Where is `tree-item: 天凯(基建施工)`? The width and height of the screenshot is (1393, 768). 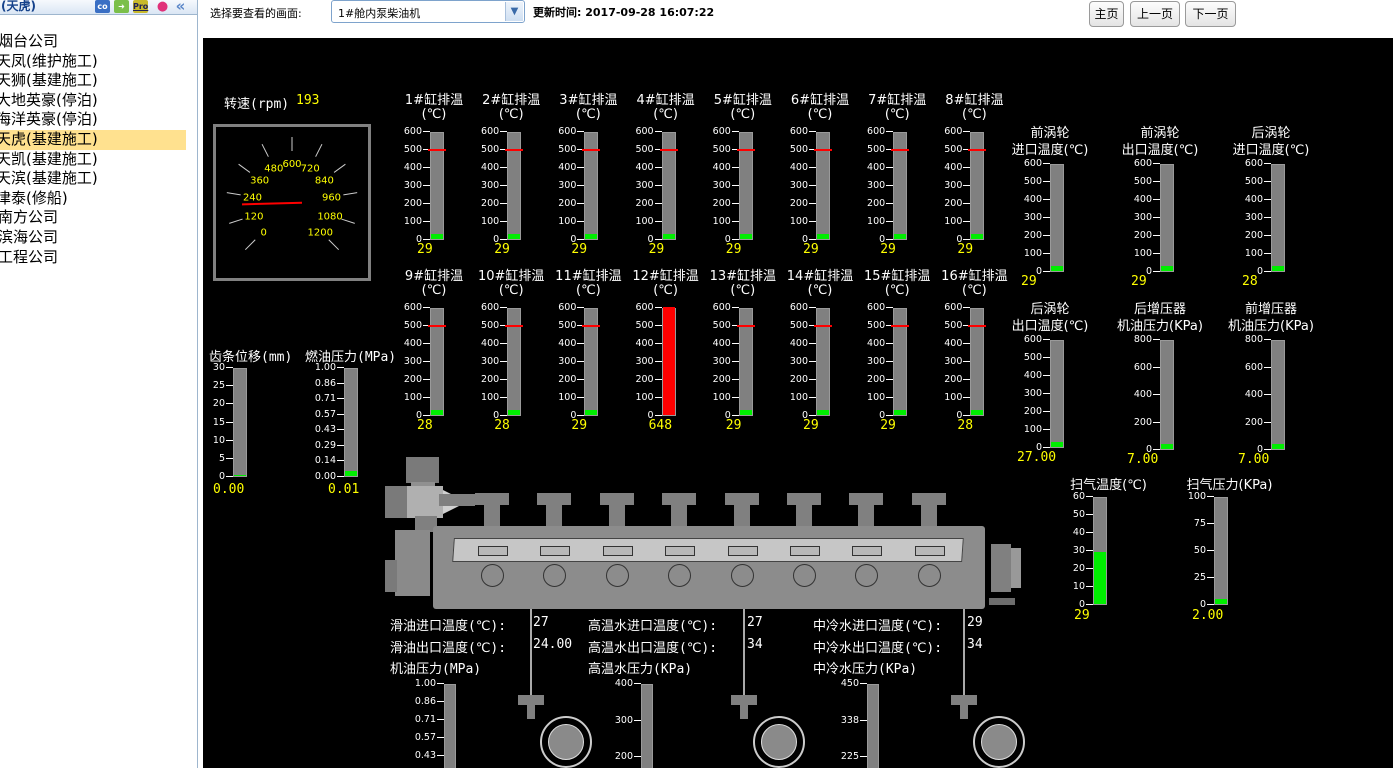 tree-item: 天凯(基建施工) is located at coordinates (98, 160).